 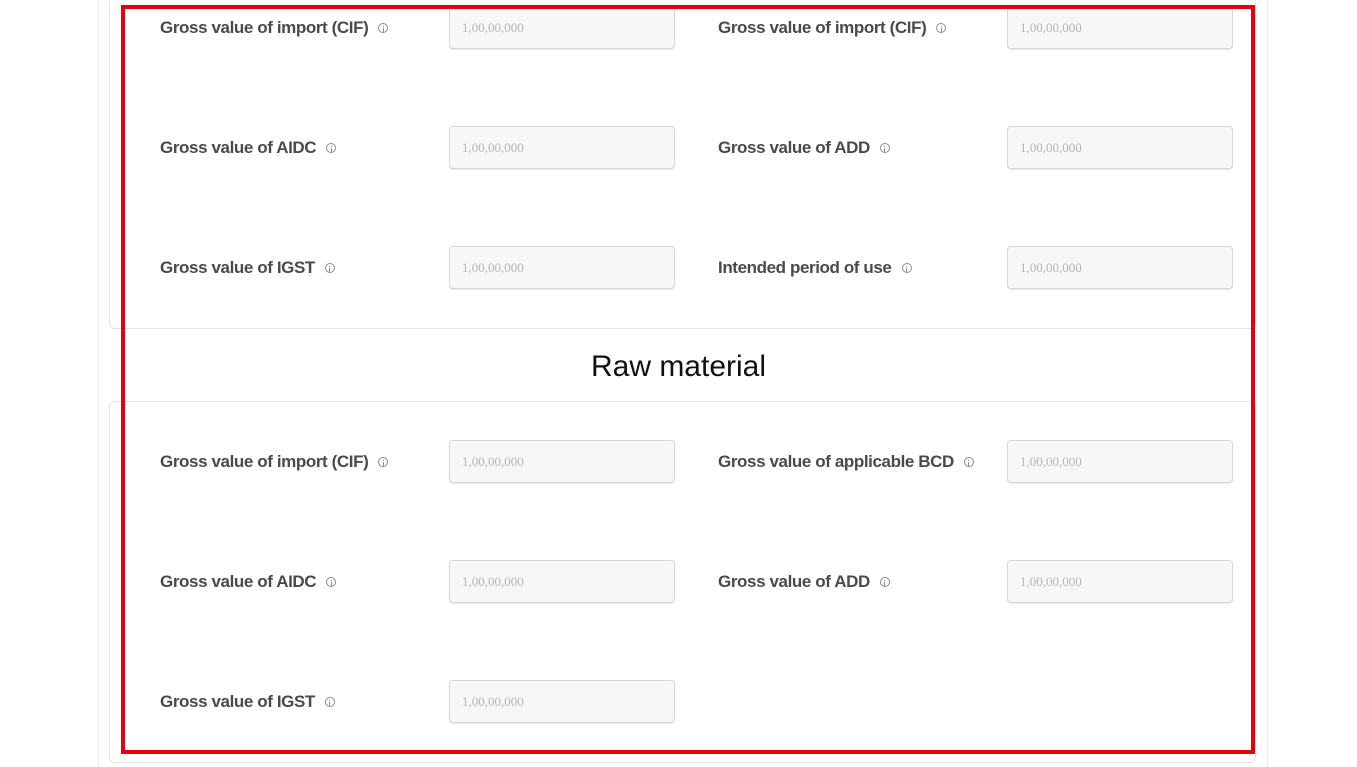 What do you see at coordinates (805, 267) in the screenshot?
I see `field-label-text: Intended period of use` at bounding box center [805, 267].